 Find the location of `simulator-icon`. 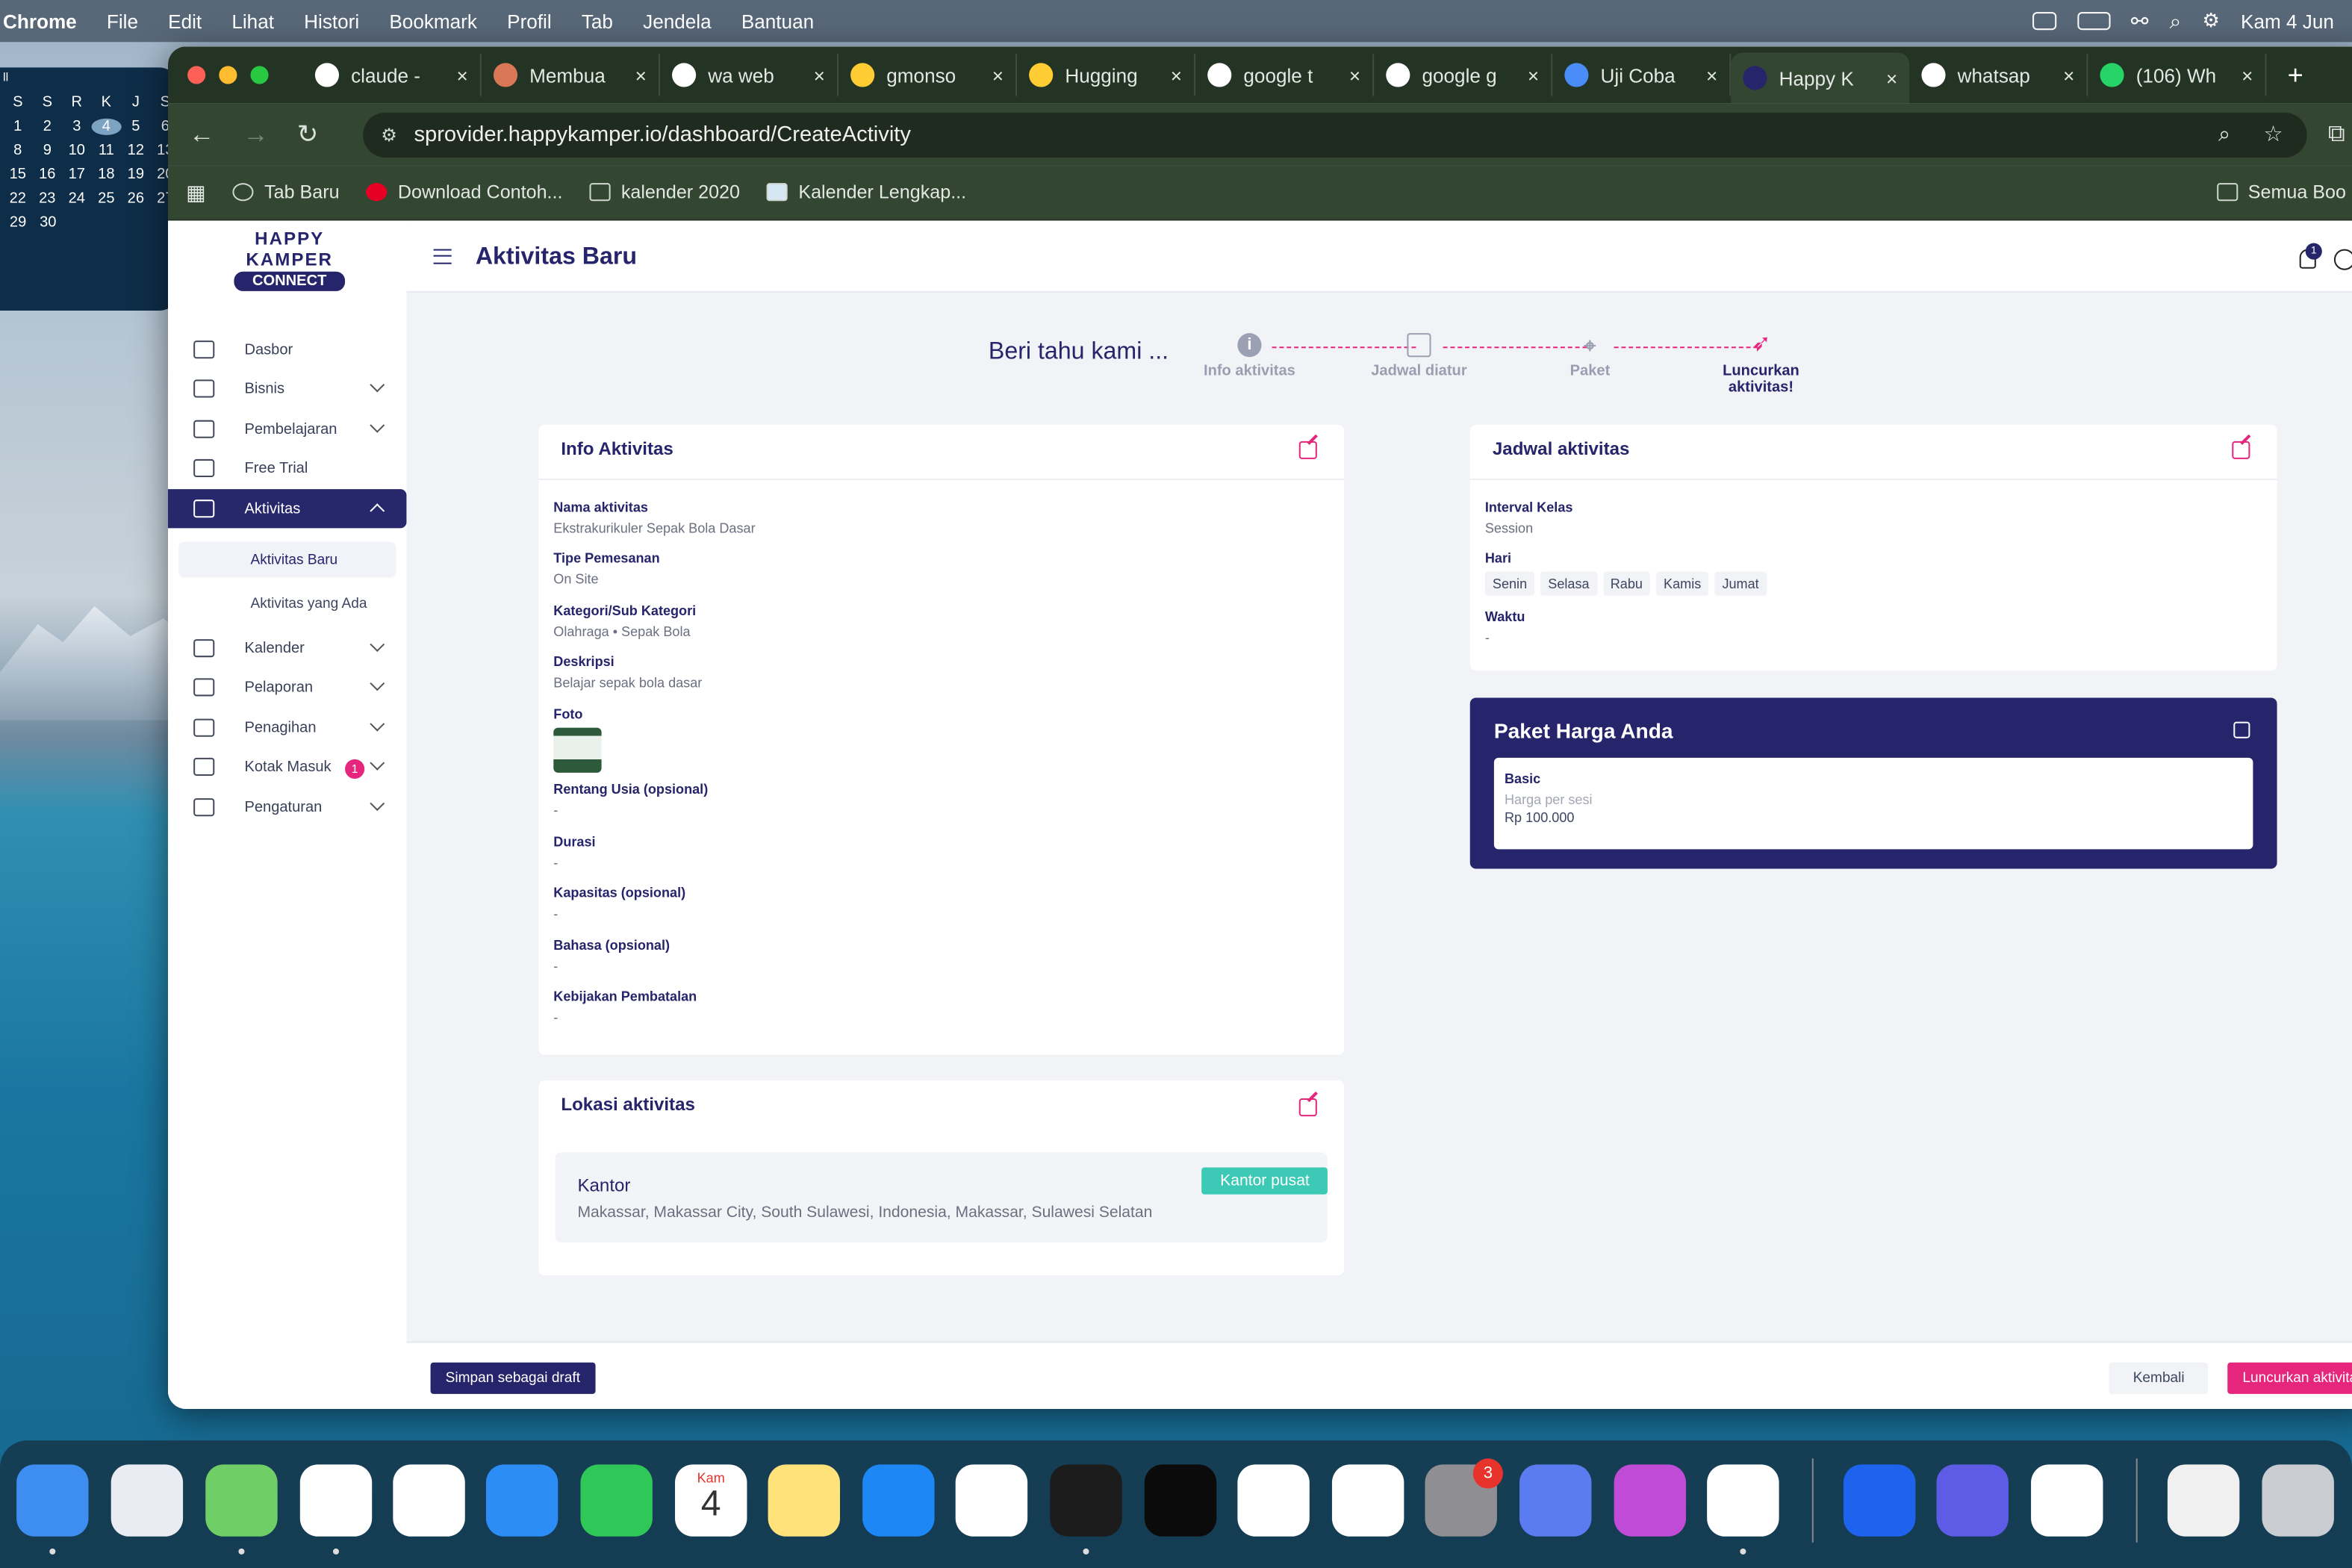

simulator-icon is located at coordinates (1555, 1500).